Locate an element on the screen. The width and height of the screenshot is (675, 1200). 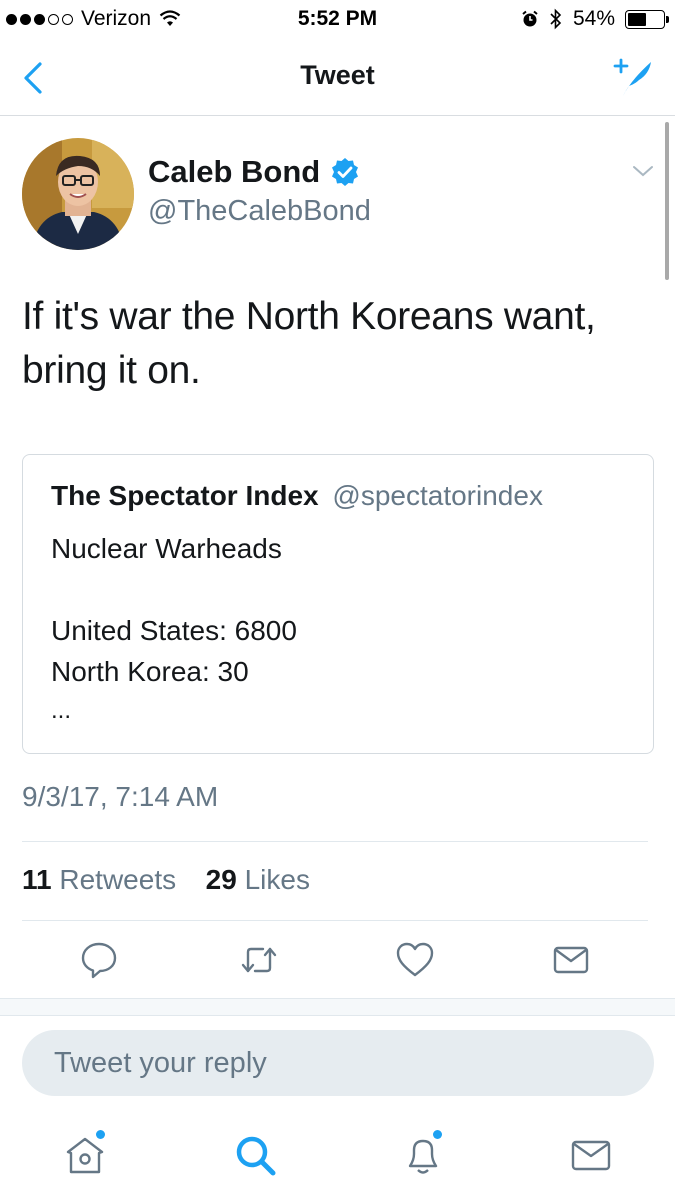
notifications-dot is located at coordinates (437, 1134).